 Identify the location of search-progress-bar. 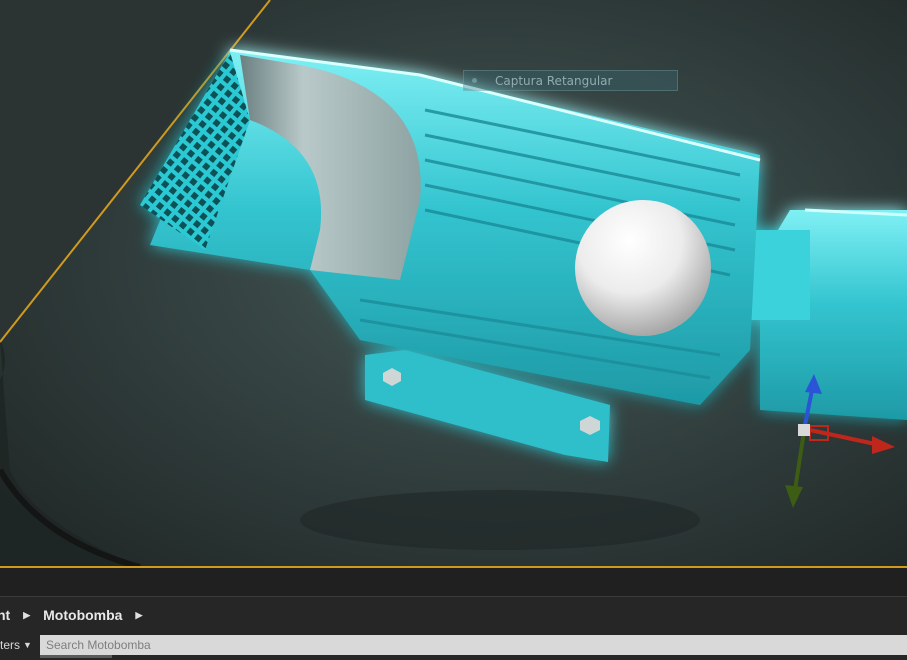
(76, 656).